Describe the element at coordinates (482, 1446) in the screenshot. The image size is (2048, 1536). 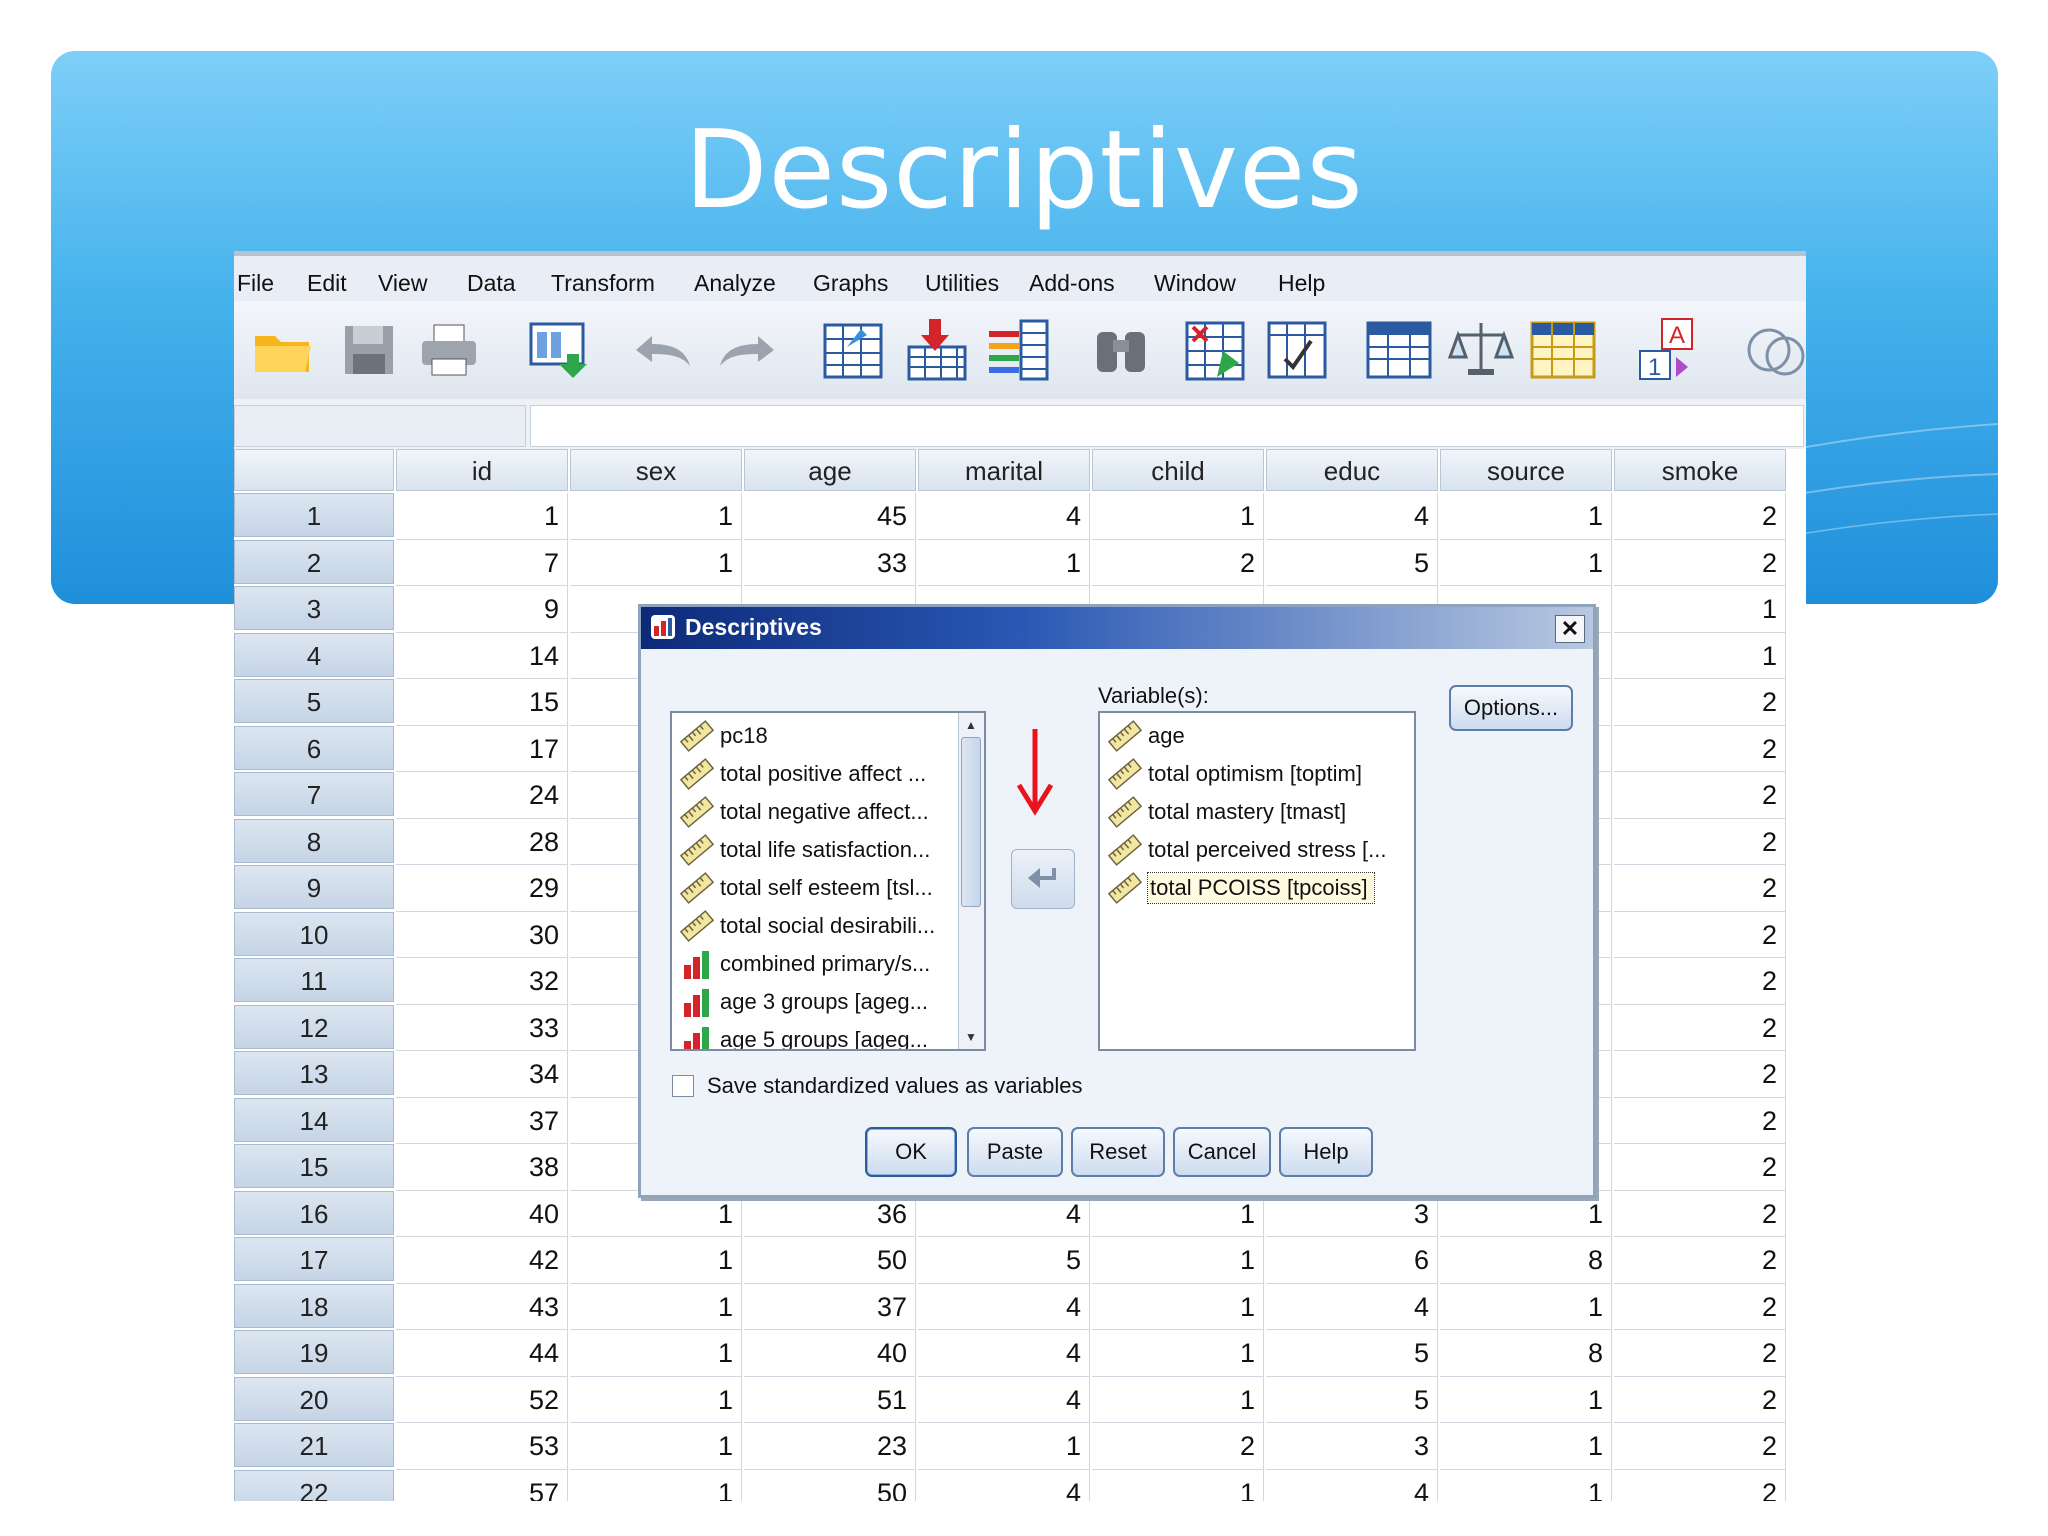
I see `table-cell: 53` at that location.